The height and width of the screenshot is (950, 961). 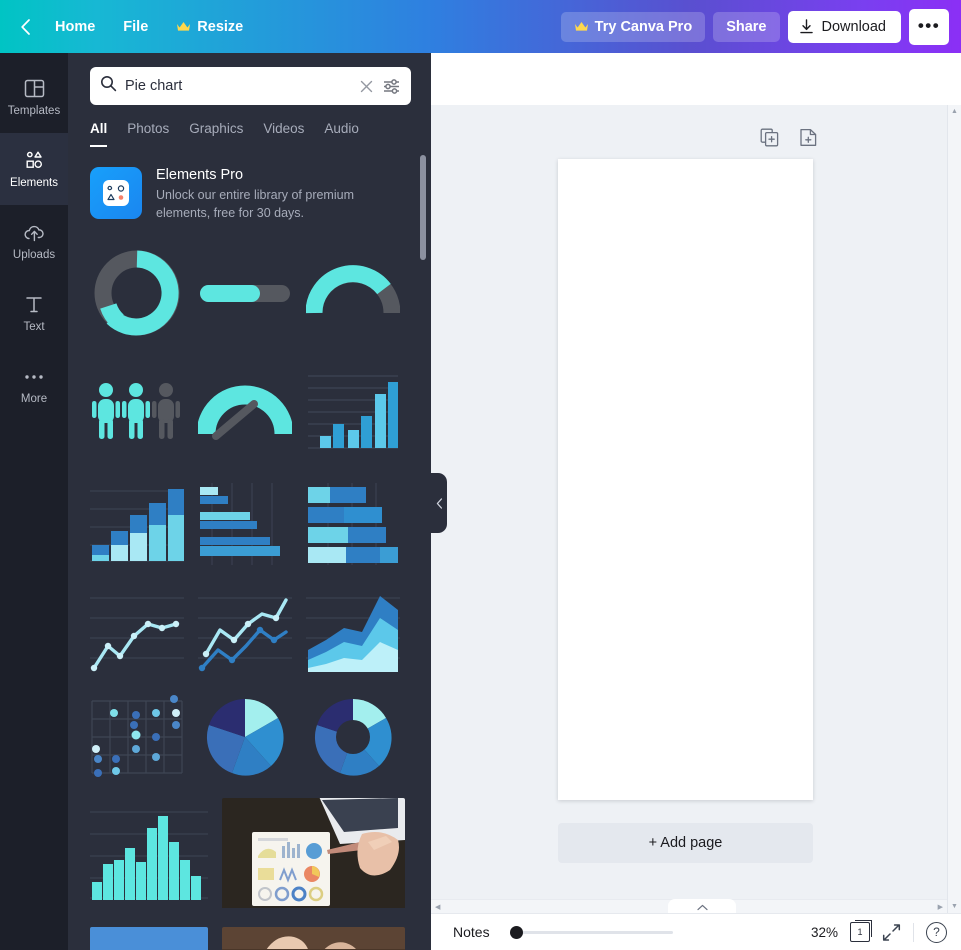 I want to click on sidebar-item-elements: Elements, so click(x=34, y=169).